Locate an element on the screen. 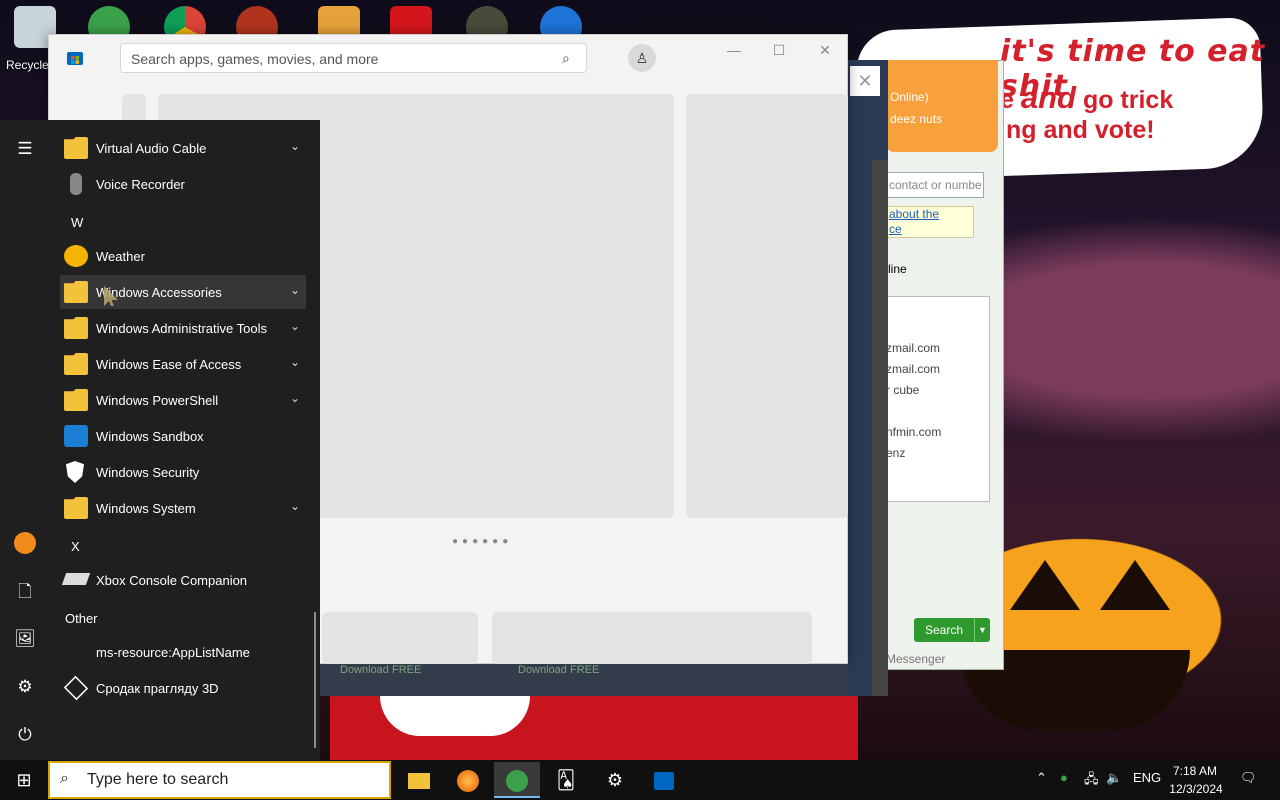  language-indicator: ENG is located at coordinates (1147, 777).